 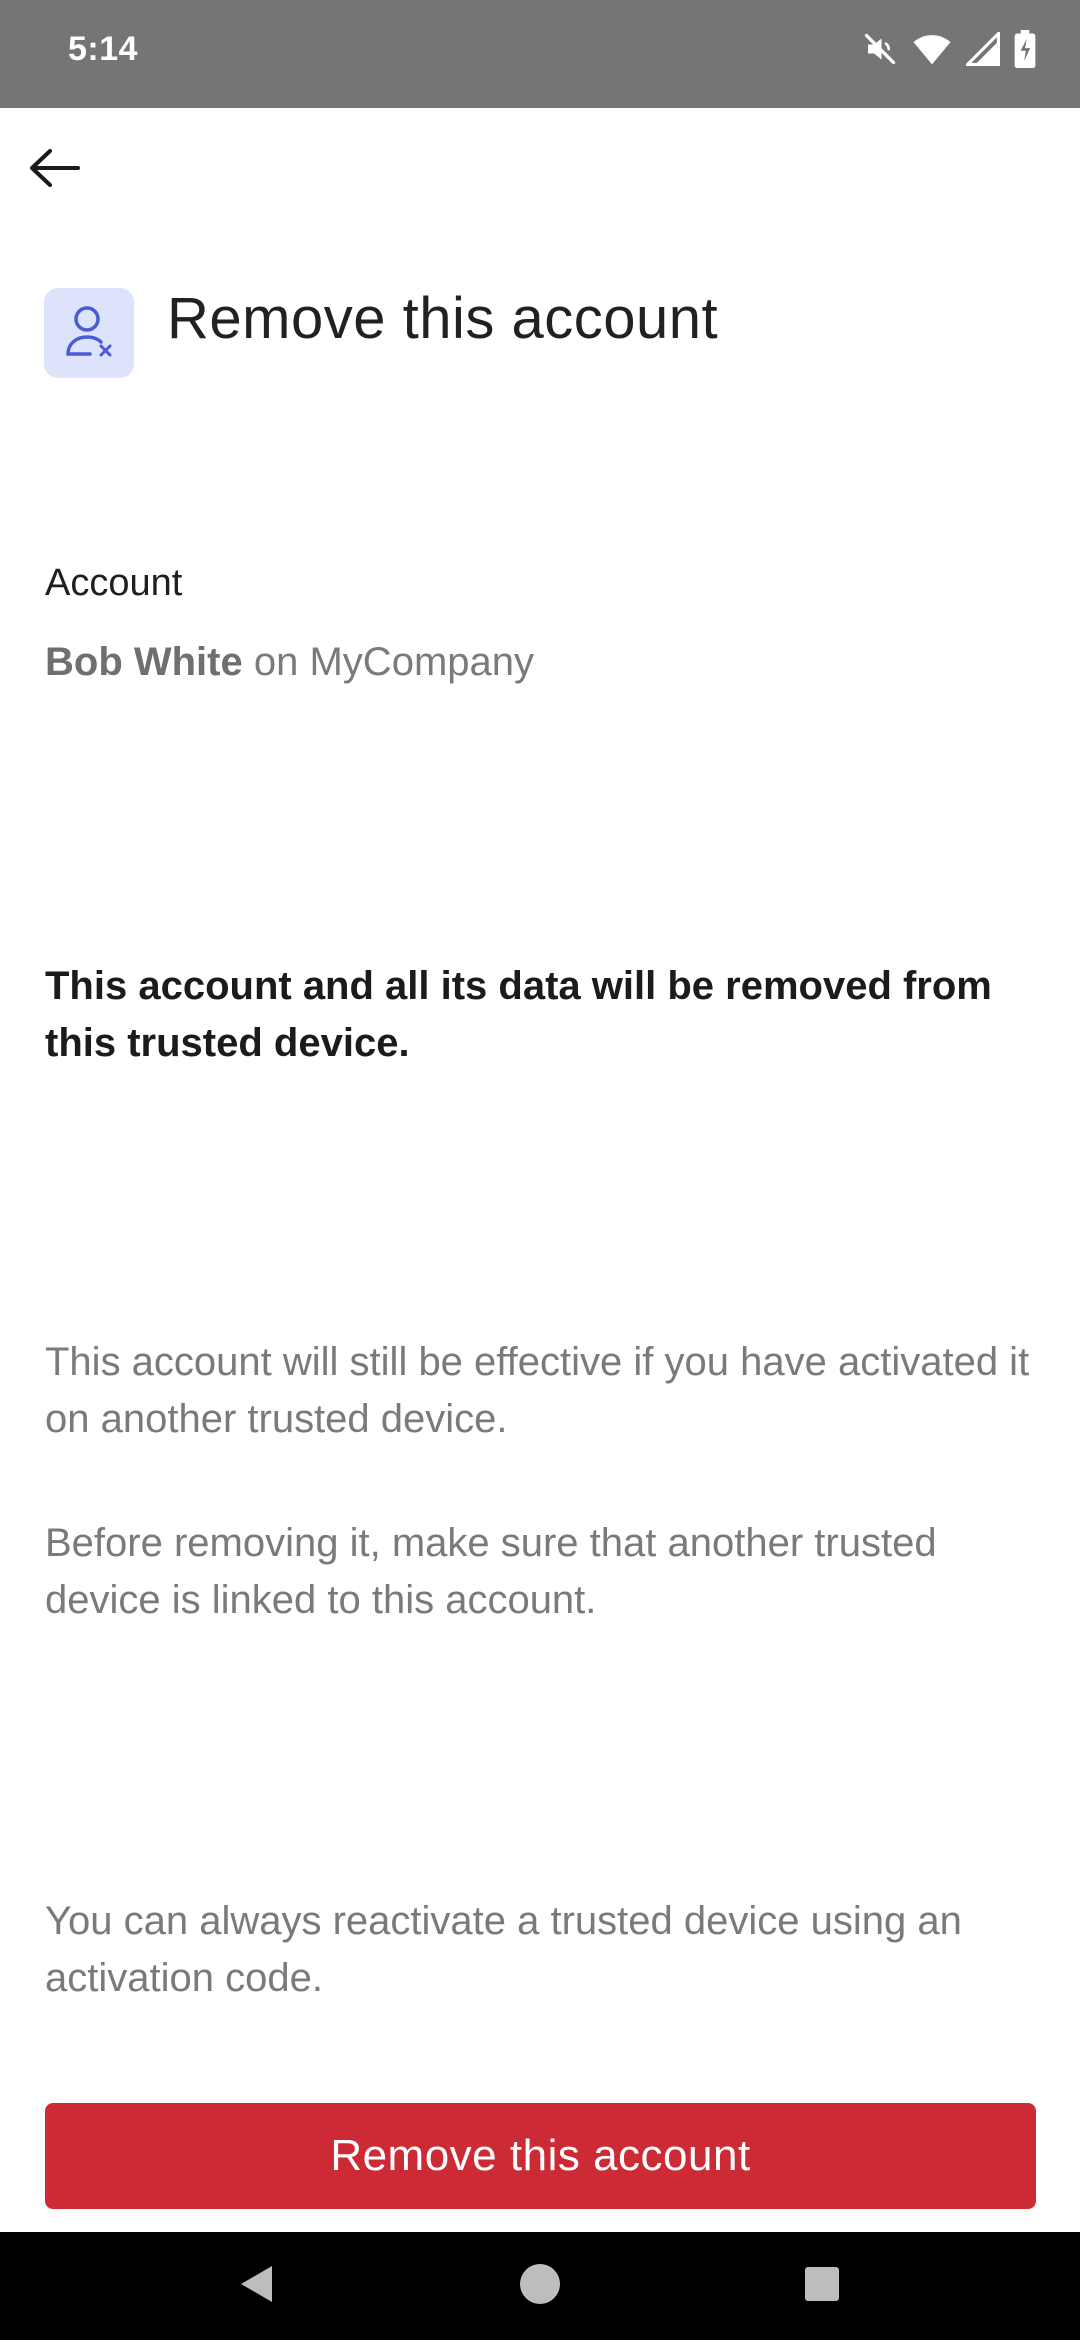 I want to click on account-name: Bob White, so click(x=144, y=662).